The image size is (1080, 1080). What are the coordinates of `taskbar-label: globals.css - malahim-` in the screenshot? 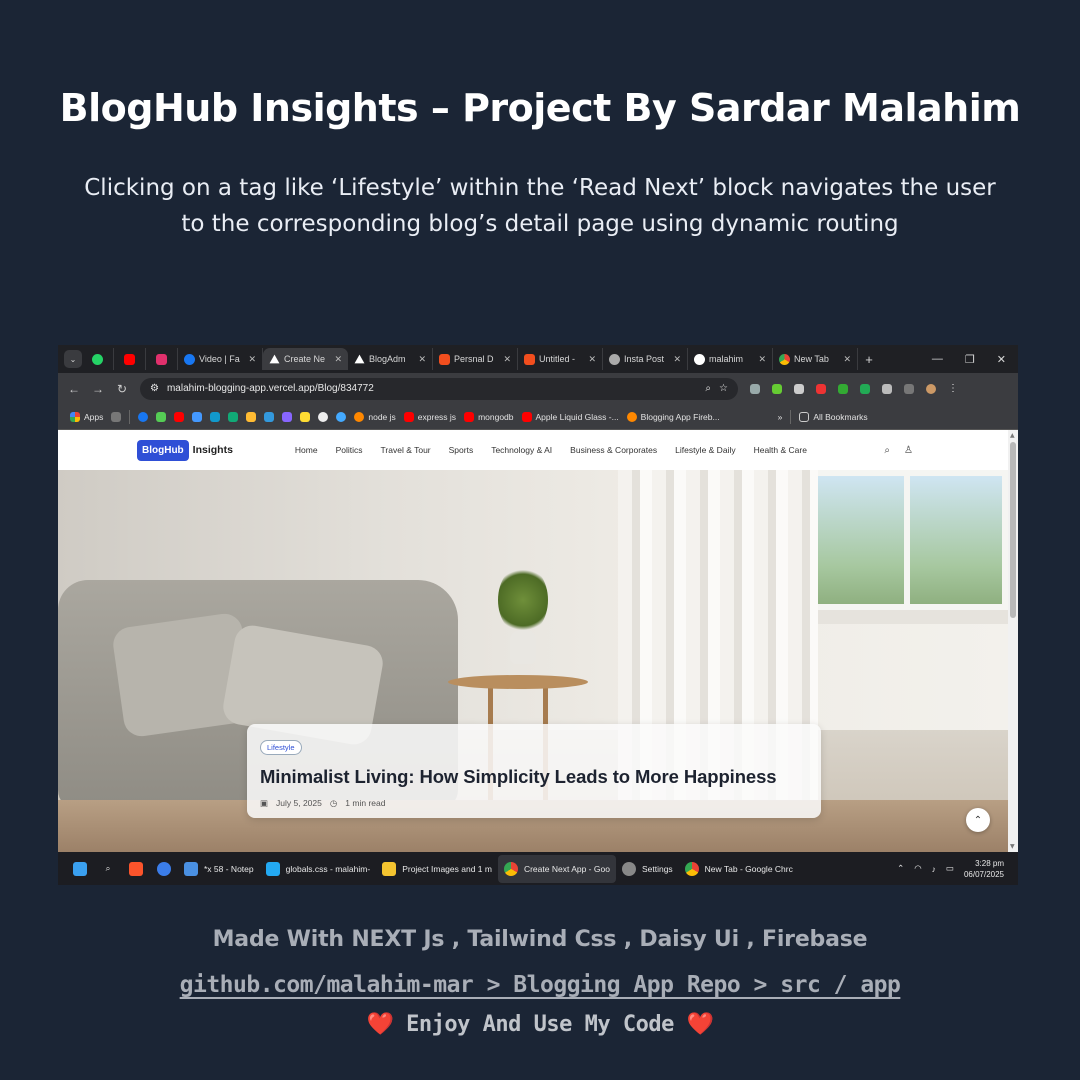 It's located at (328, 868).